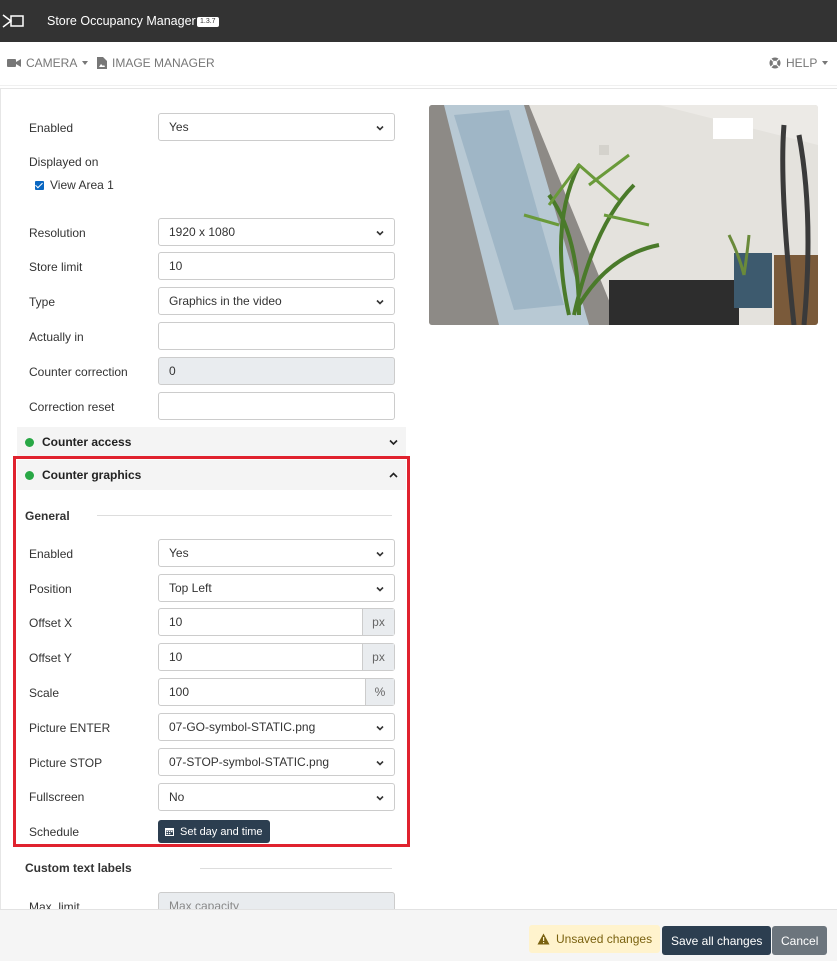  I want to click on custom-text-heading: Custom text labels, so click(78, 868).